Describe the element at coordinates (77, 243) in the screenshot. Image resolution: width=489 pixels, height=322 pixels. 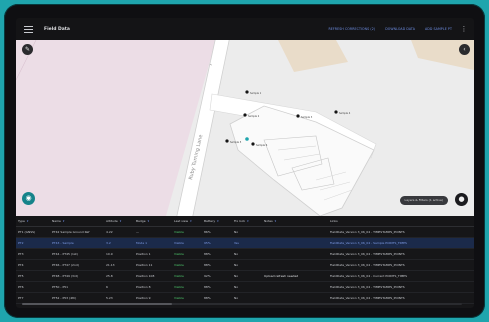
I see `table-cell-name: PT43 - Sample` at that location.